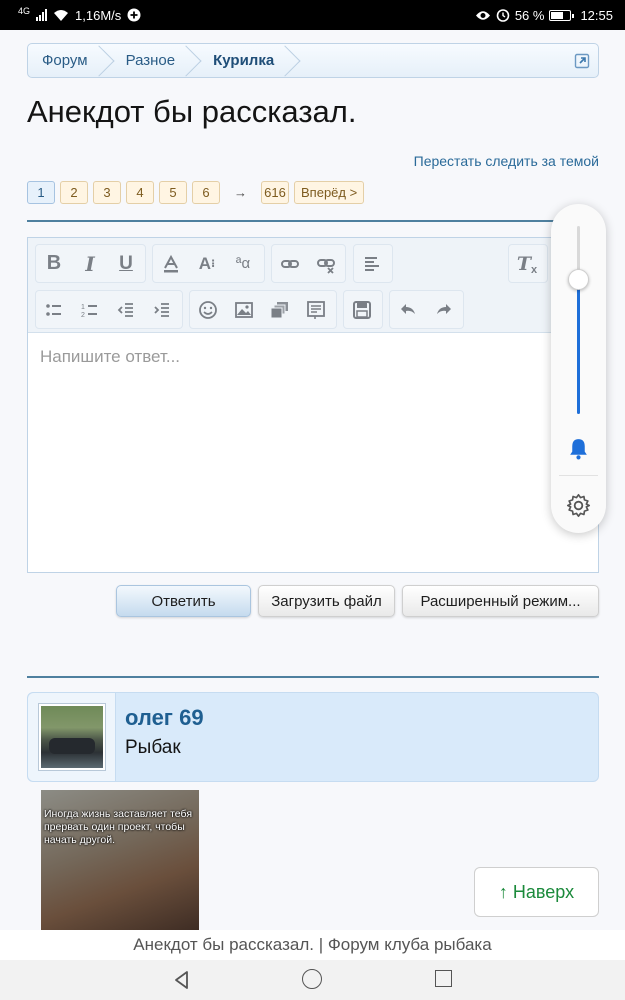 The width and height of the screenshot is (625, 1000). Describe the element at coordinates (280, 309) in the screenshot. I see `media-icon` at that location.